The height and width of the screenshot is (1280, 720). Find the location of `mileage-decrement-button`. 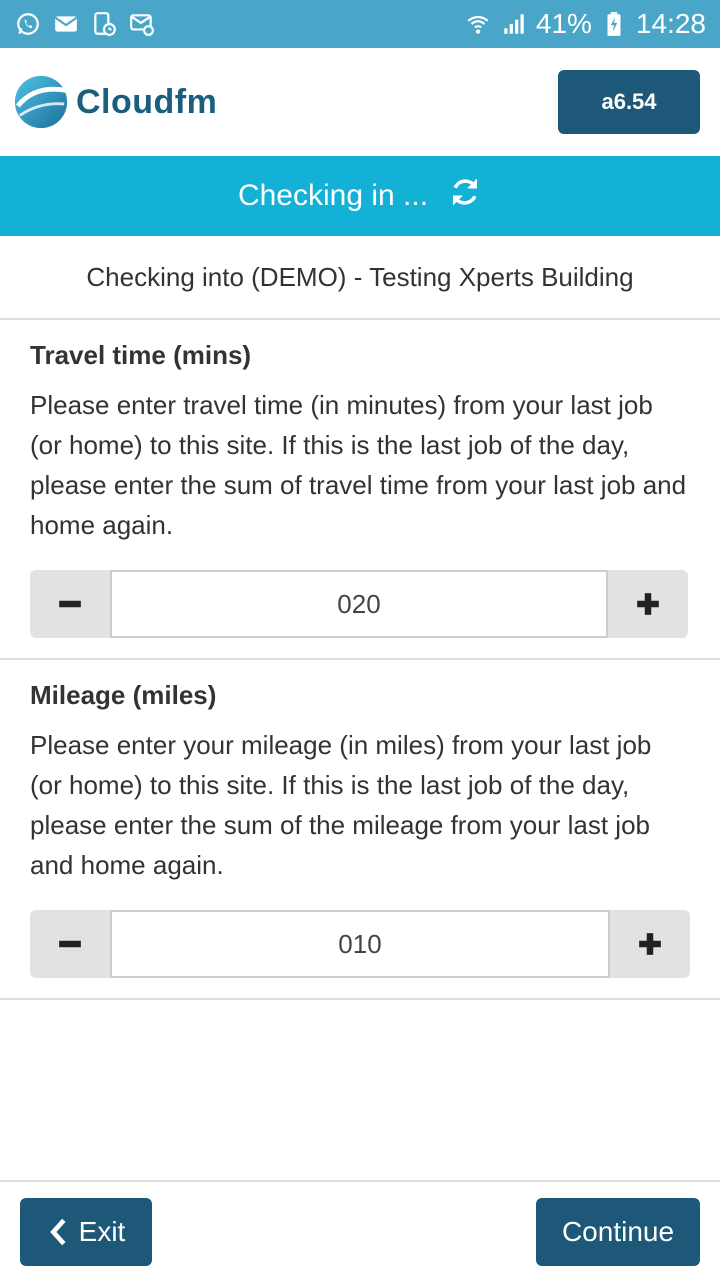

mileage-decrement-button is located at coordinates (70, 944).